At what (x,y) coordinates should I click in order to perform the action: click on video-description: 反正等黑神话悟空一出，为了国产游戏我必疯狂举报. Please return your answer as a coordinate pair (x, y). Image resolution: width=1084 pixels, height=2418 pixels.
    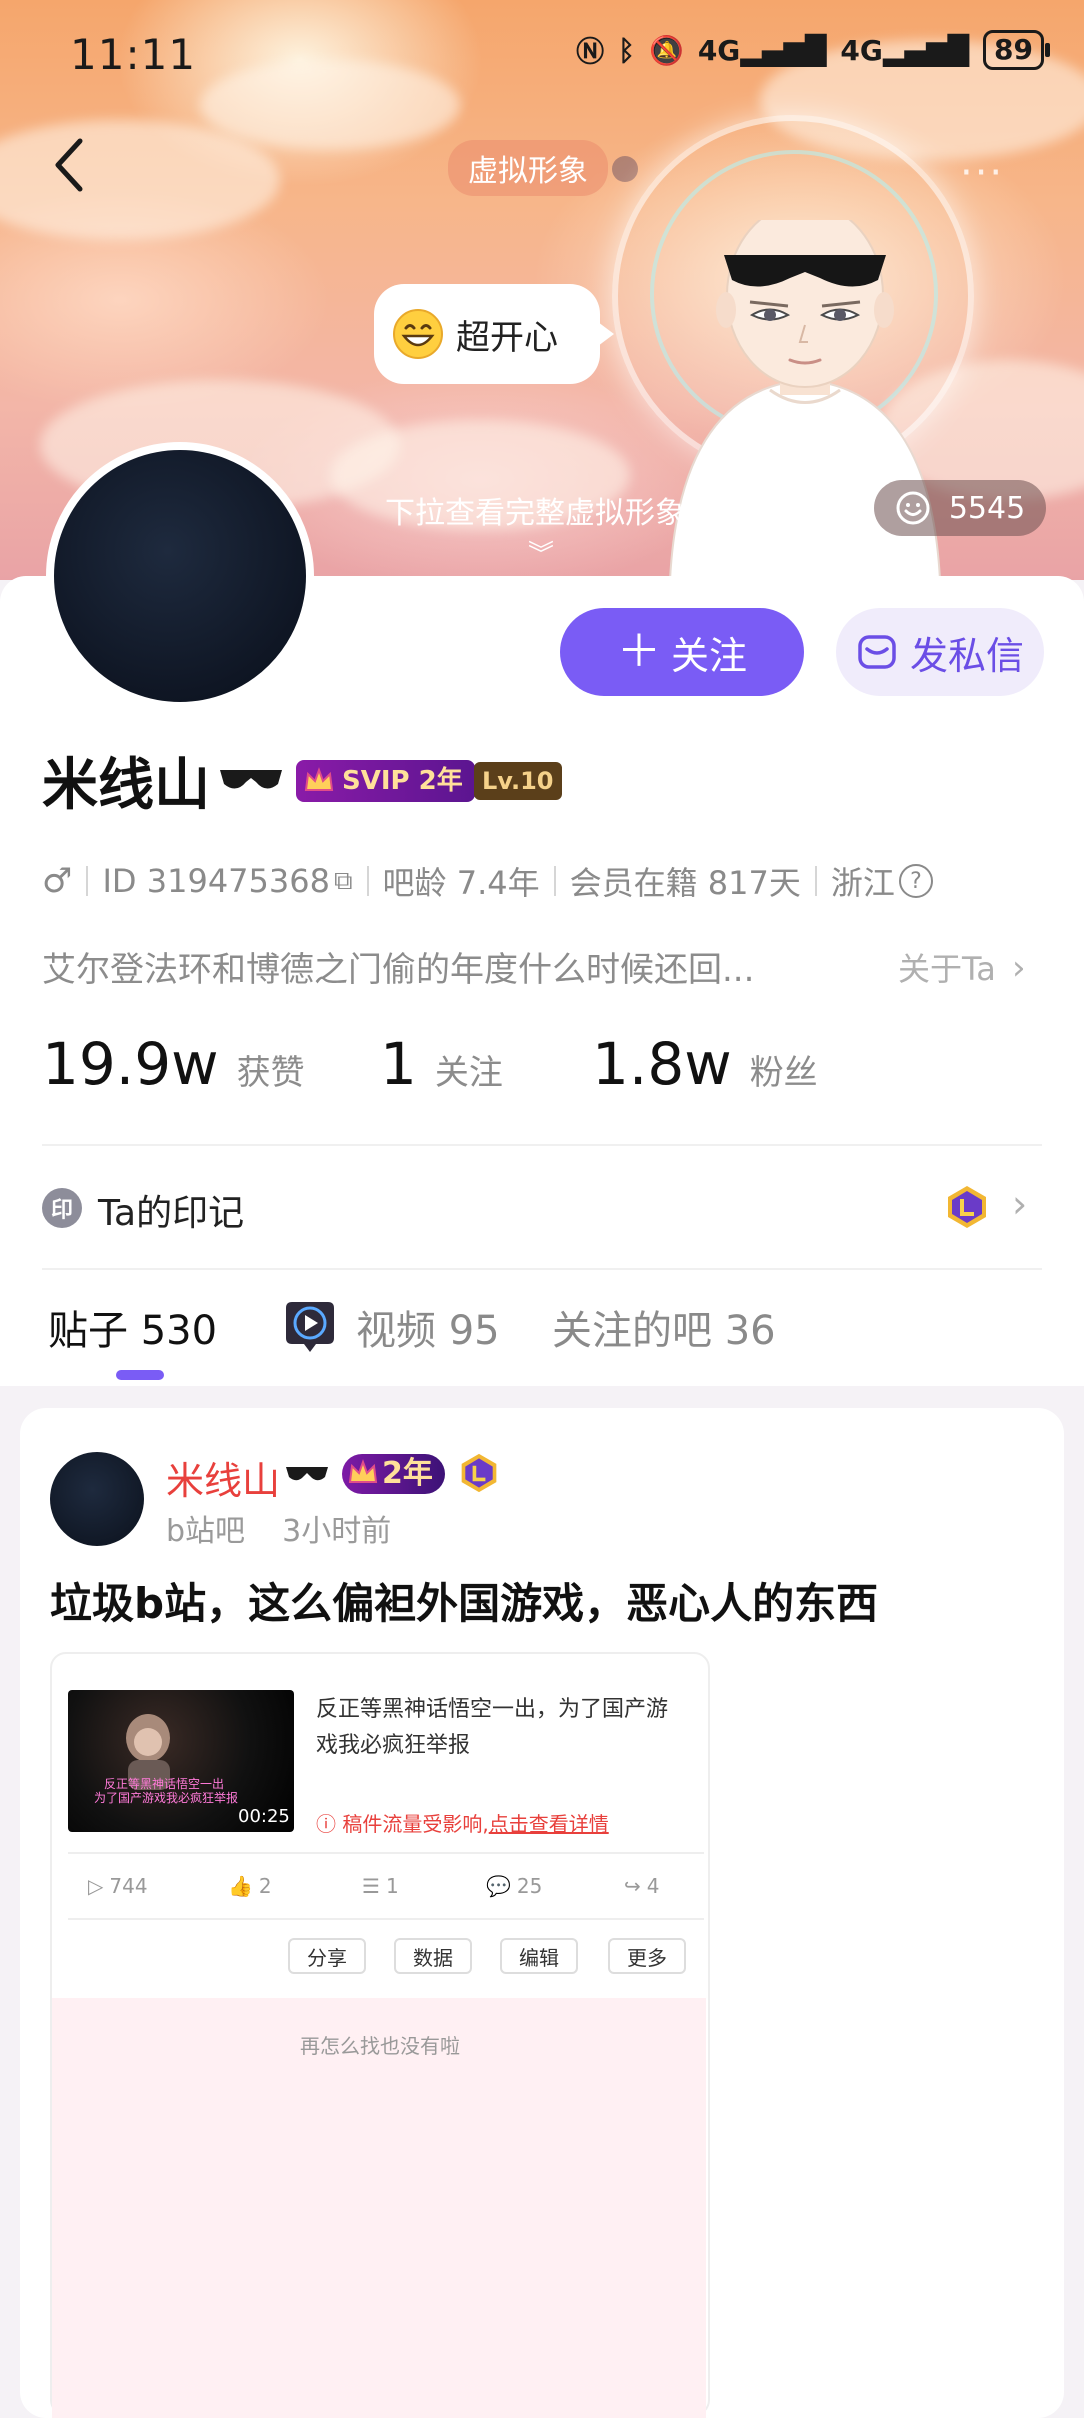
    Looking at the image, I should click on (492, 1727).